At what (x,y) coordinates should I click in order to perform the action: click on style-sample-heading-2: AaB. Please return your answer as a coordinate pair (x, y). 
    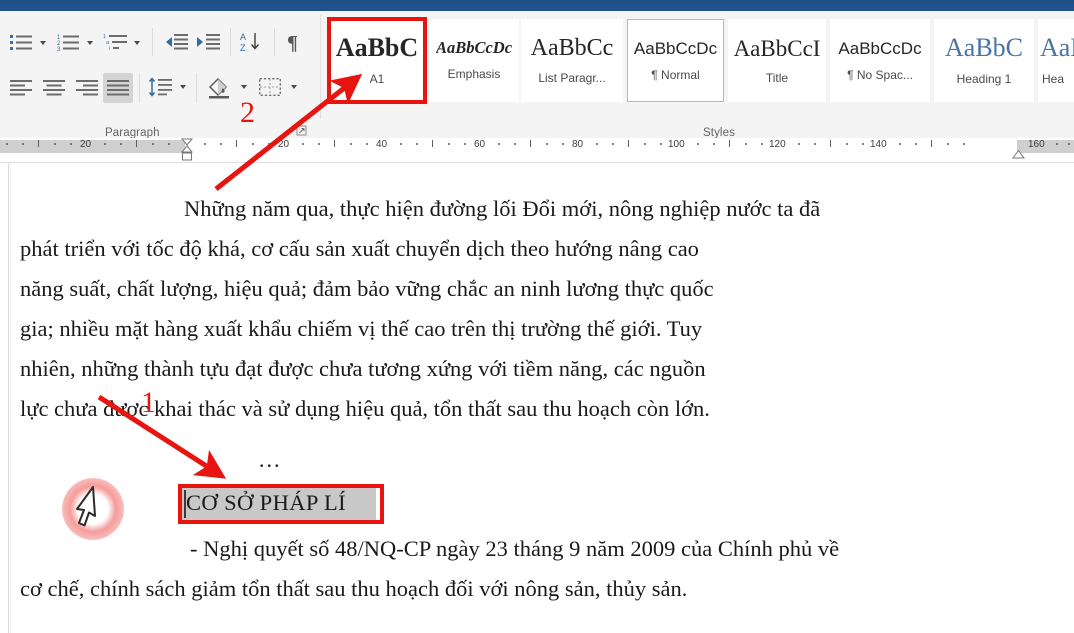
    Looking at the image, I should click on (1057, 48).